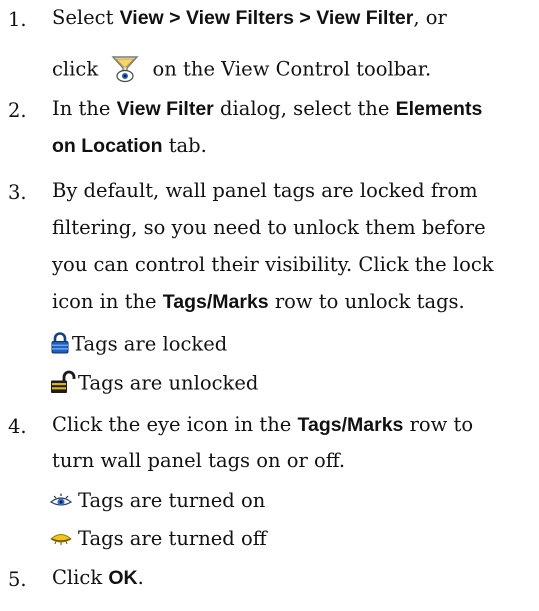  What do you see at coordinates (241, 70) in the screenshot?
I see `step-1-line-2: click on the View Control toolbar.` at bounding box center [241, 70].